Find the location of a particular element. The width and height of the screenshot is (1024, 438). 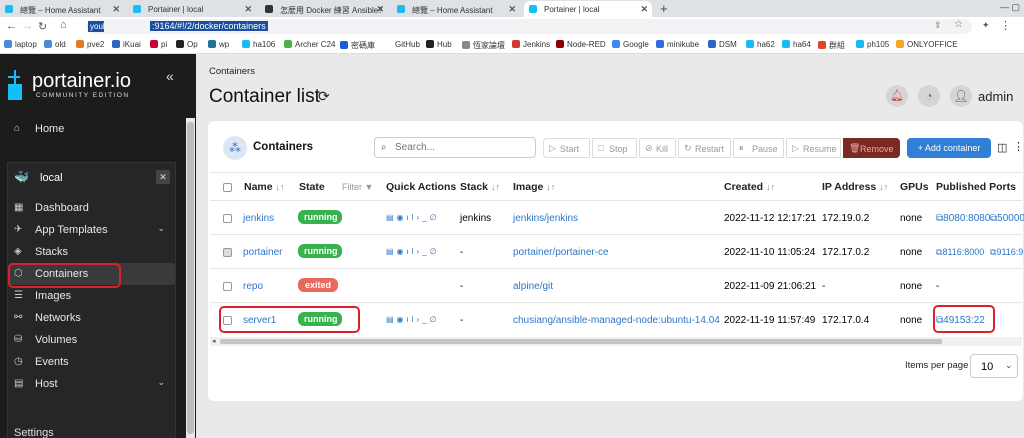

table-horizontal-scrollbar: ◂ is located at coordinates (616, 341).